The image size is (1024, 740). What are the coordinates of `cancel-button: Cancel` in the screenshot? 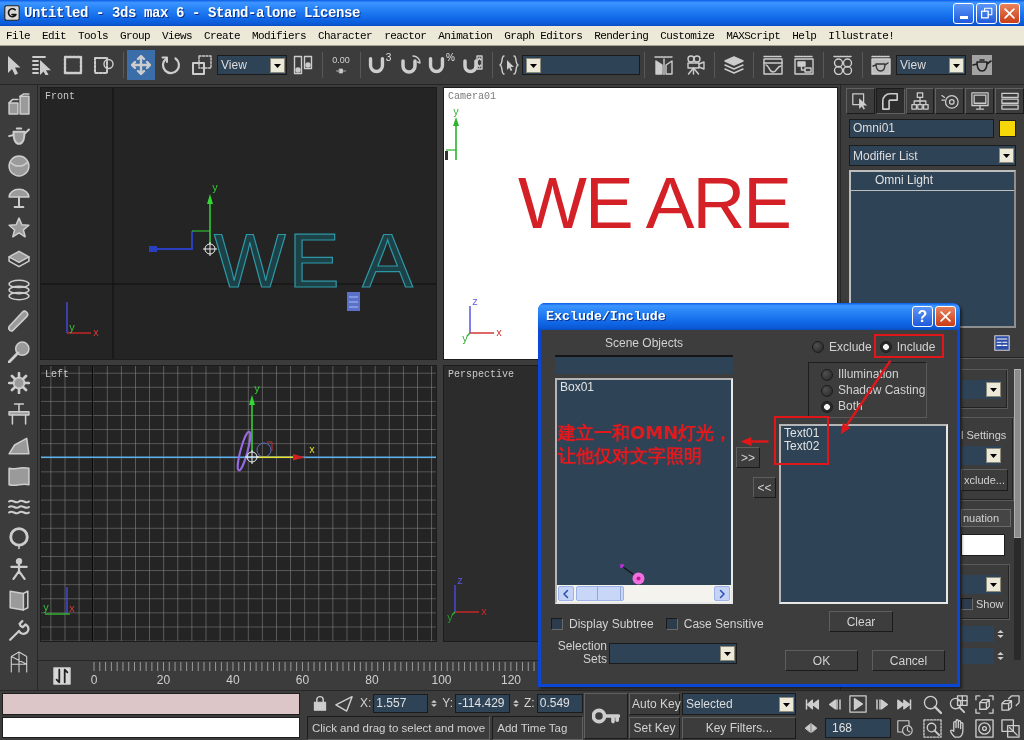 It's located at (908, 660).